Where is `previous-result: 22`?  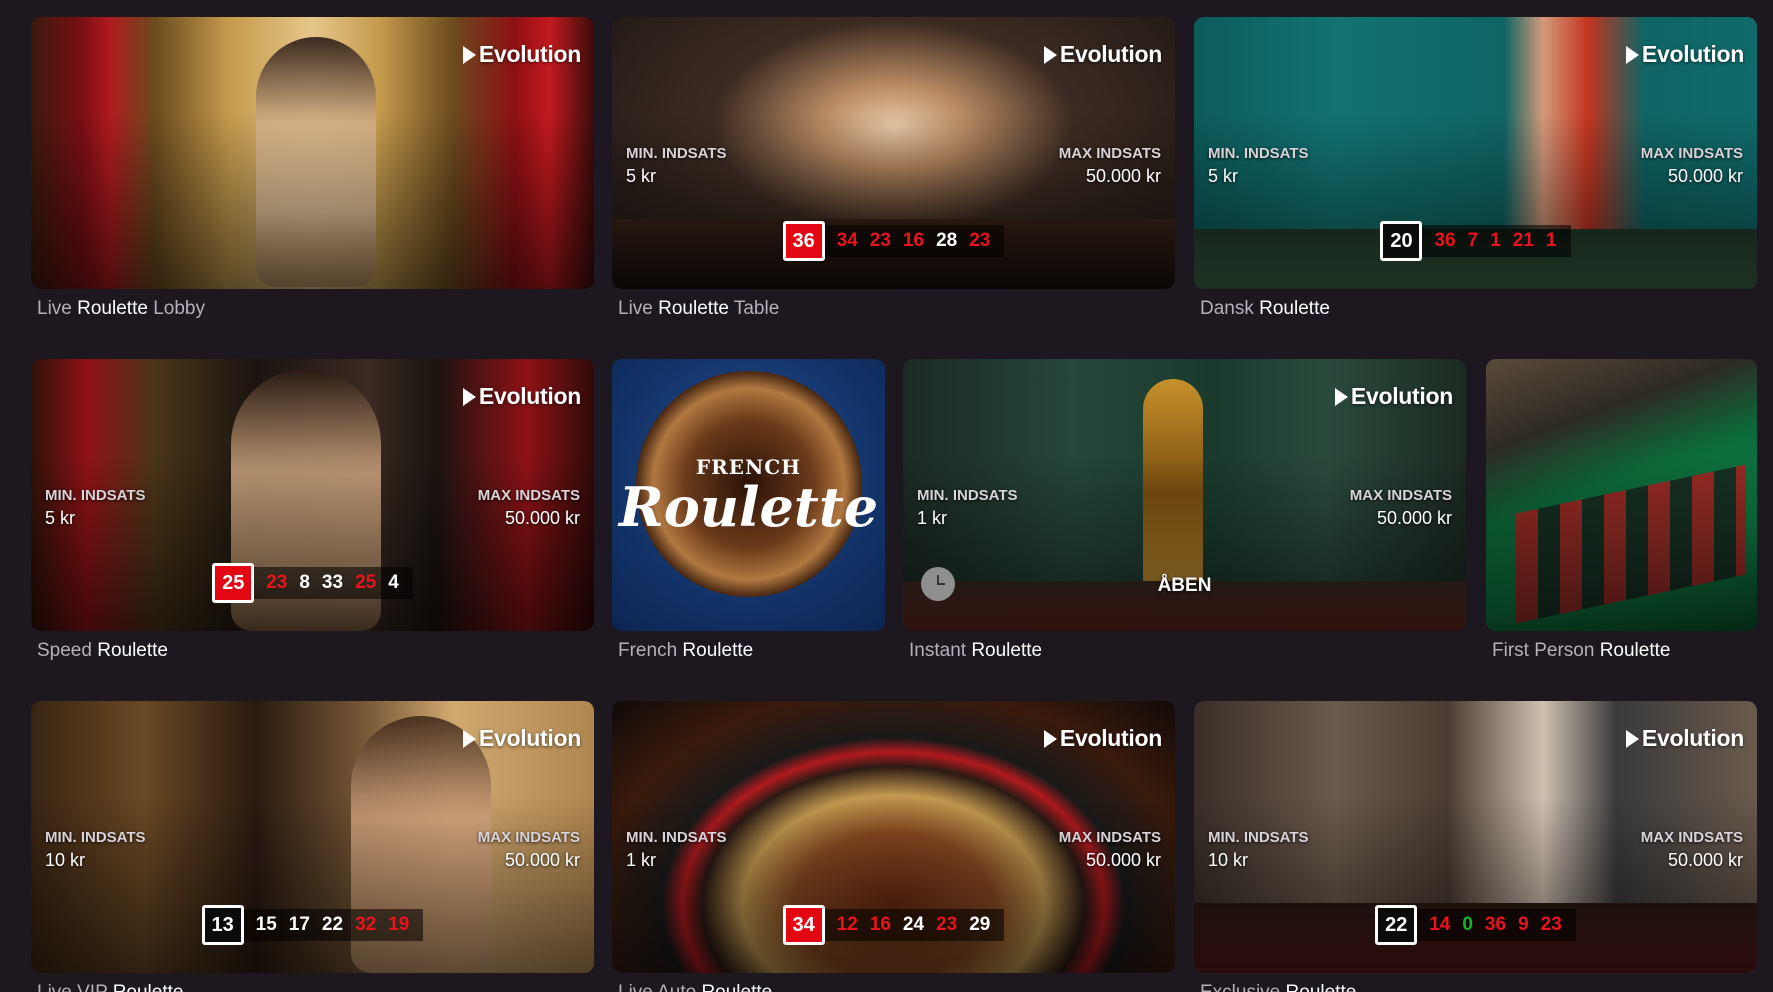
previous-result: 22 is located at coordinates (332, 924).